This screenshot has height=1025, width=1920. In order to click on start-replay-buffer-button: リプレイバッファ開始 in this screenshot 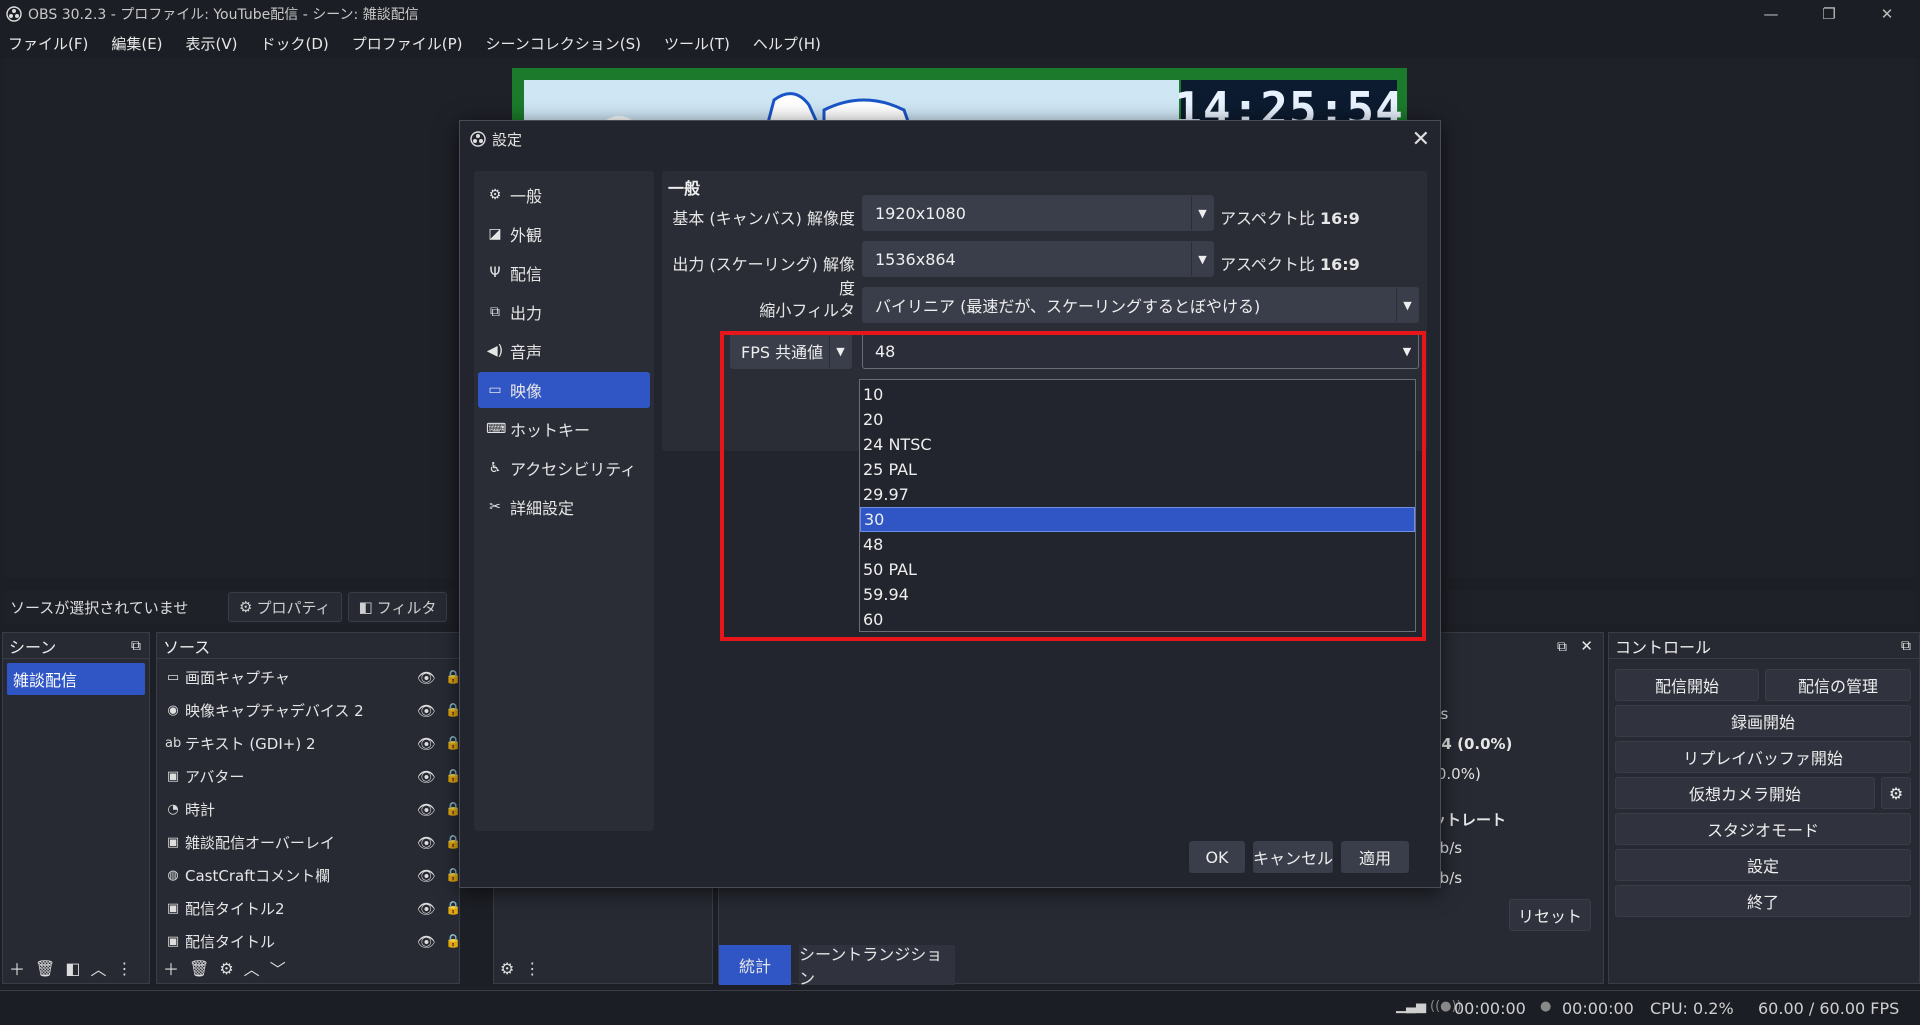, I will do `click(1763, 757)`.